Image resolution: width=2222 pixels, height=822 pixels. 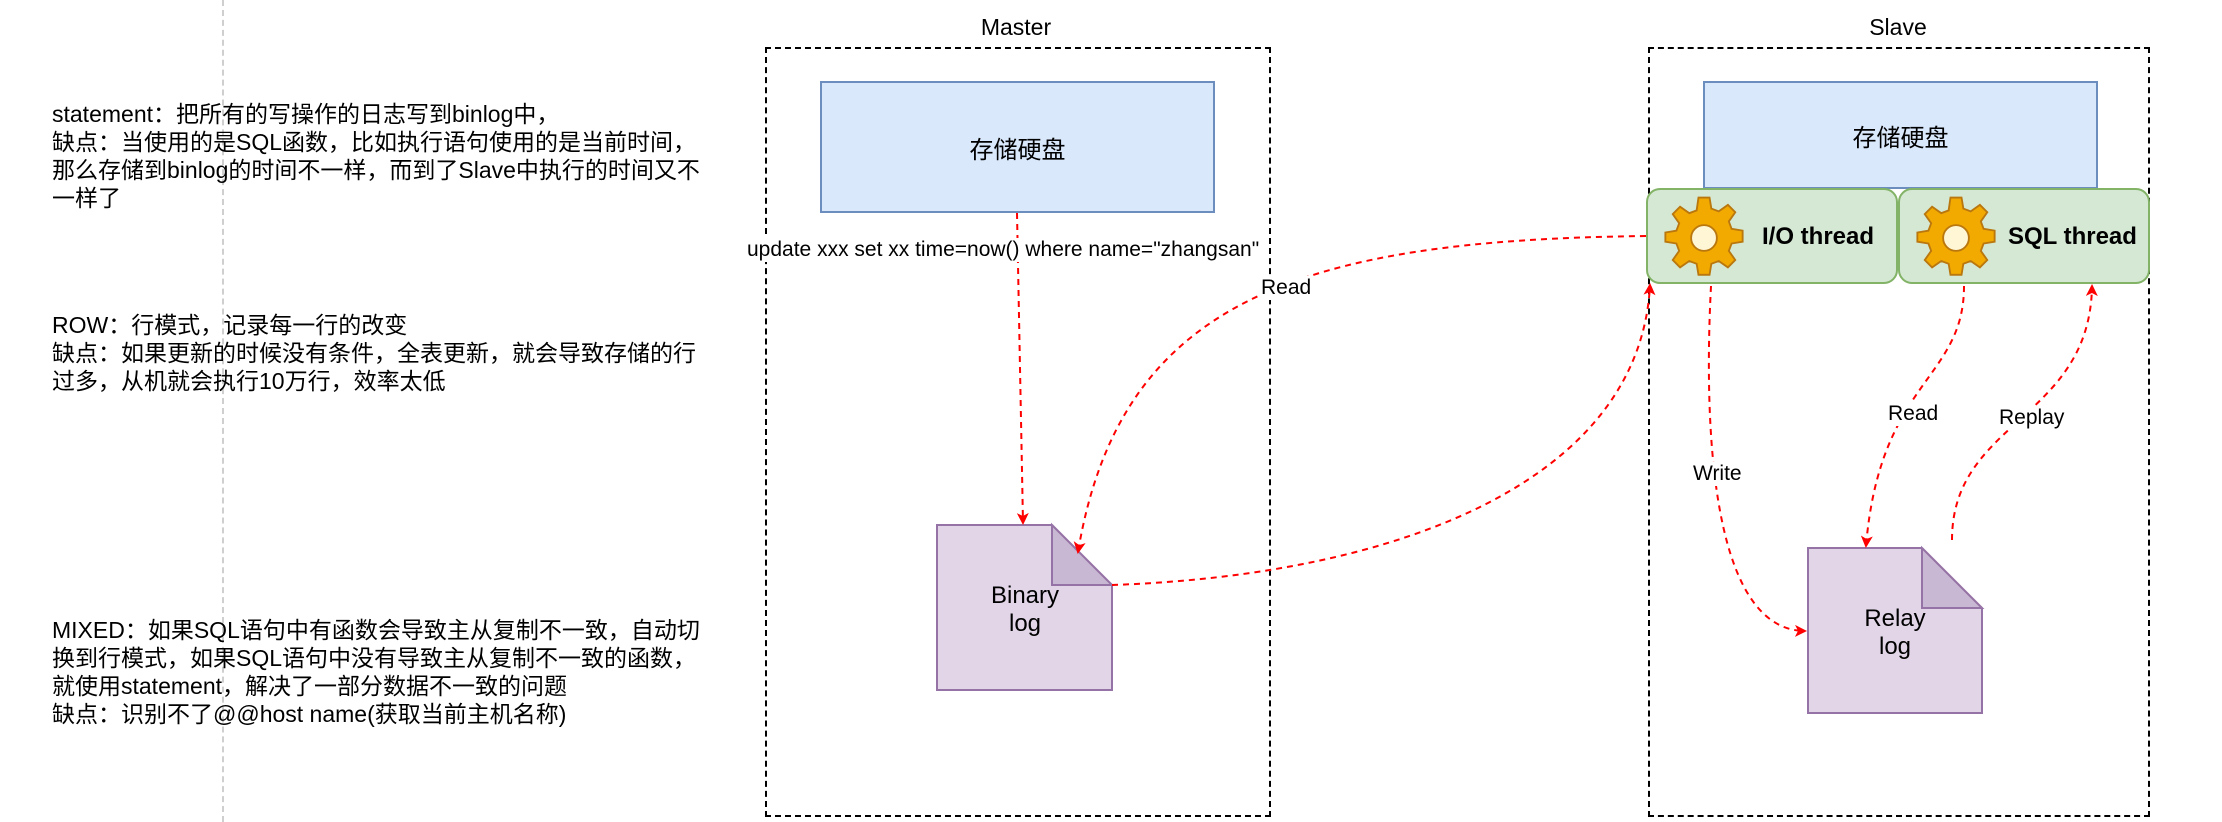 What do you see at coordinates (1286, 288) in the screenshot?
I see `edge-label-read-binlog: Read` at bounding box center [1286, 288].